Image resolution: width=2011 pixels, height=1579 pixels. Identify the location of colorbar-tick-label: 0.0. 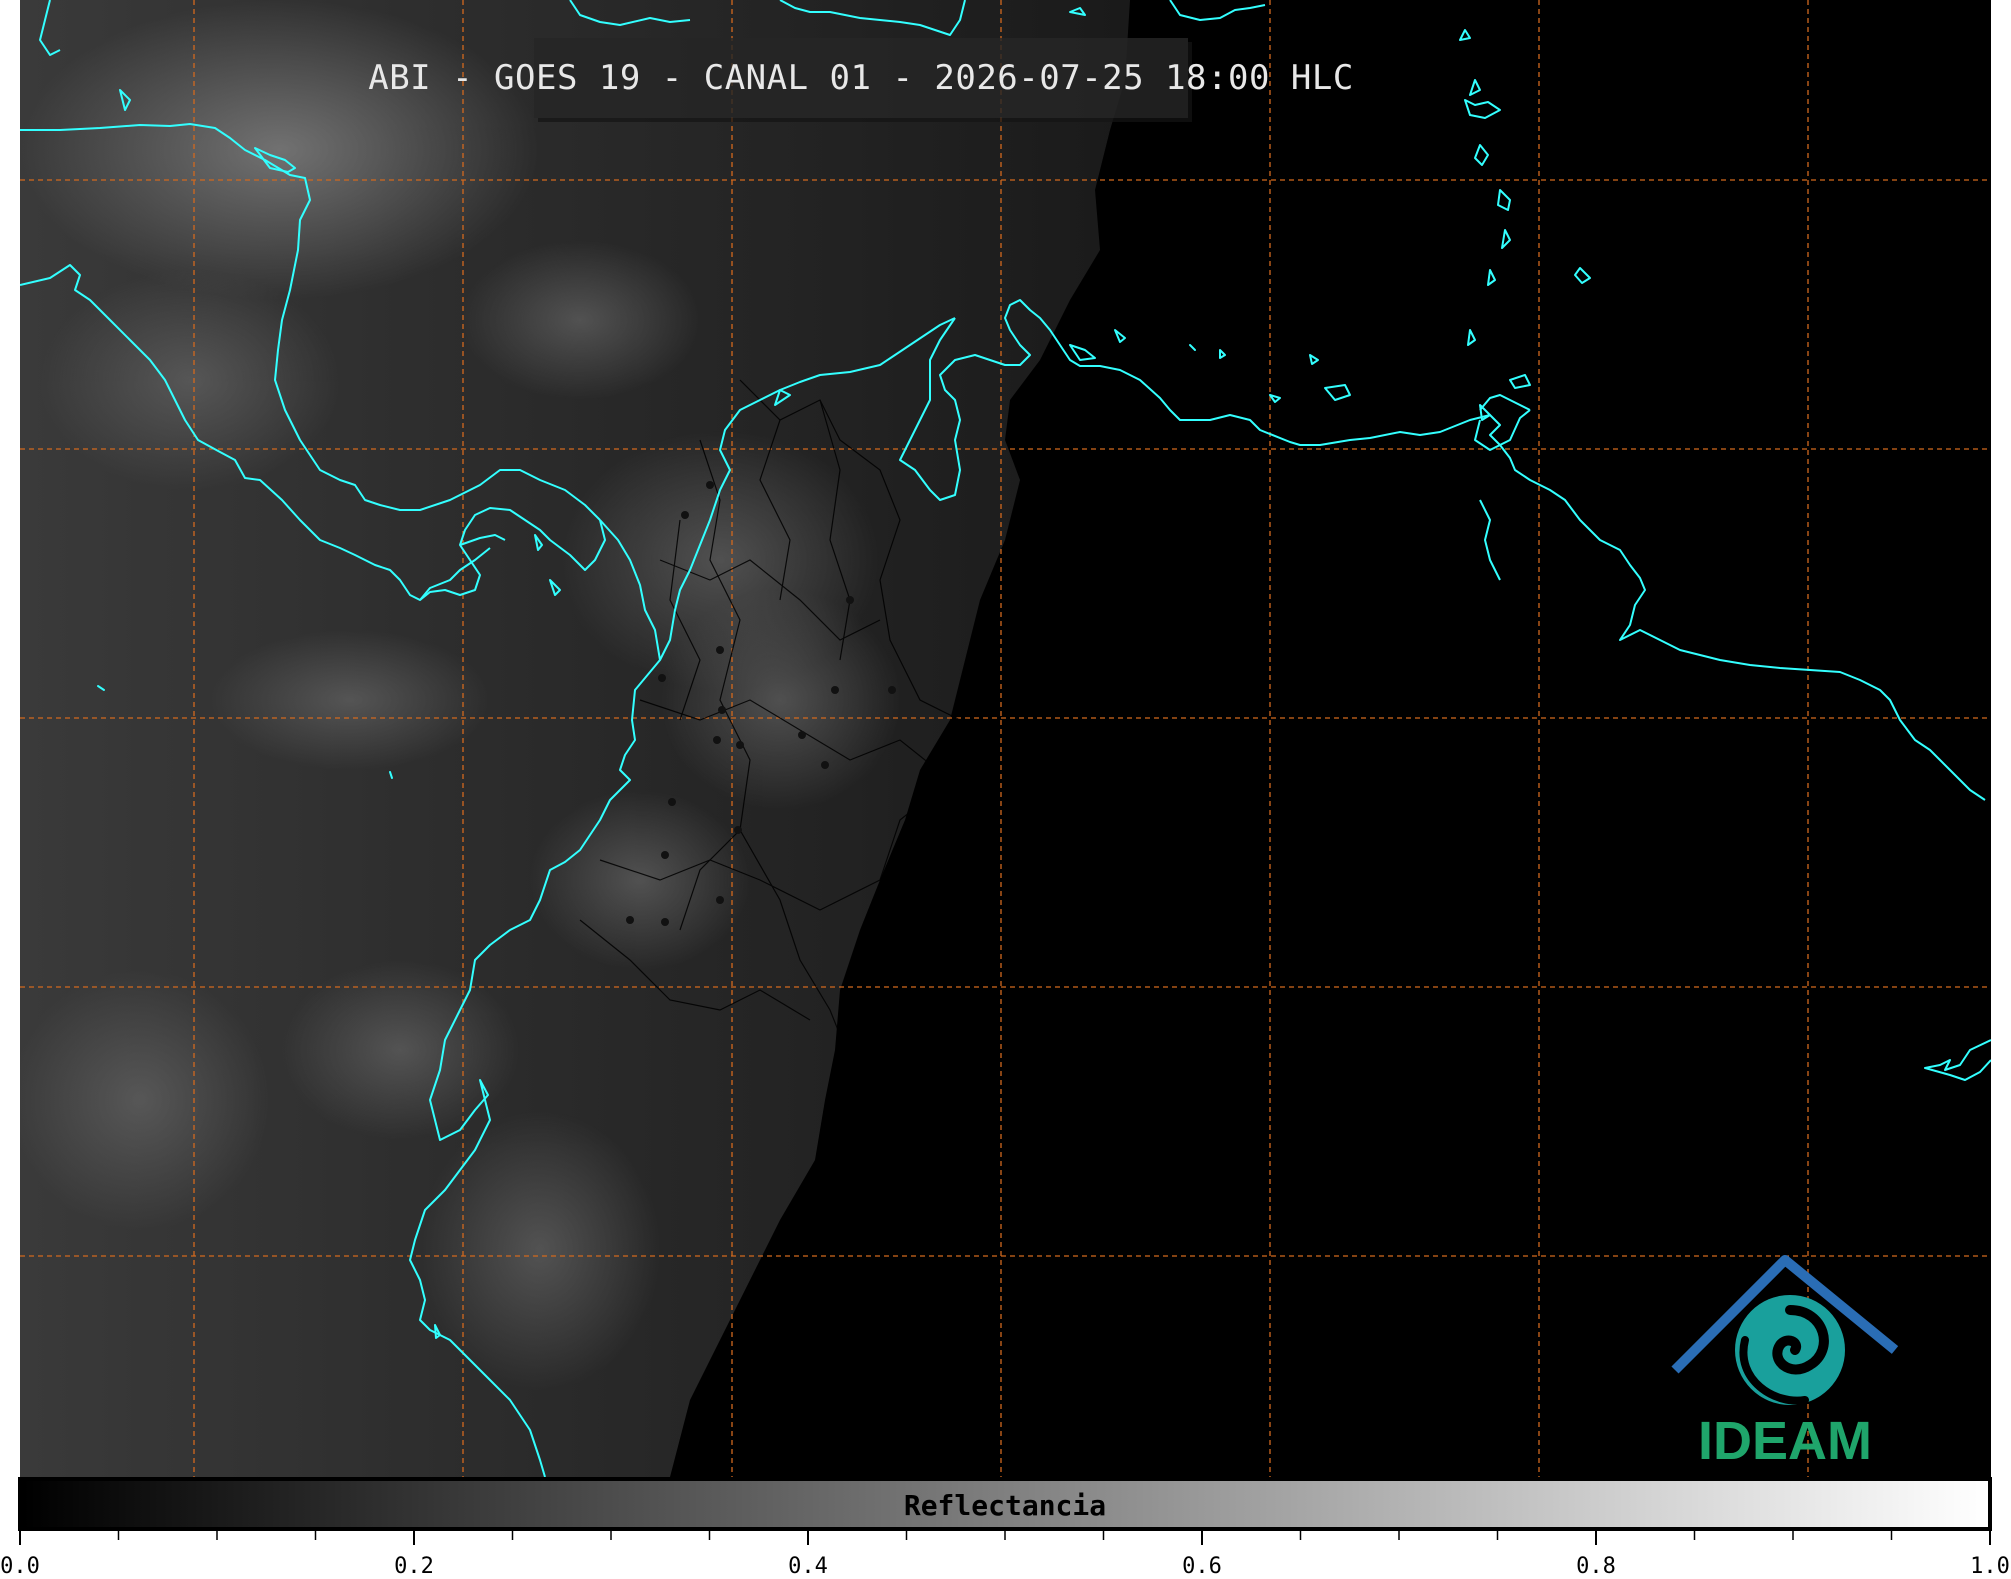
(20, 1566).